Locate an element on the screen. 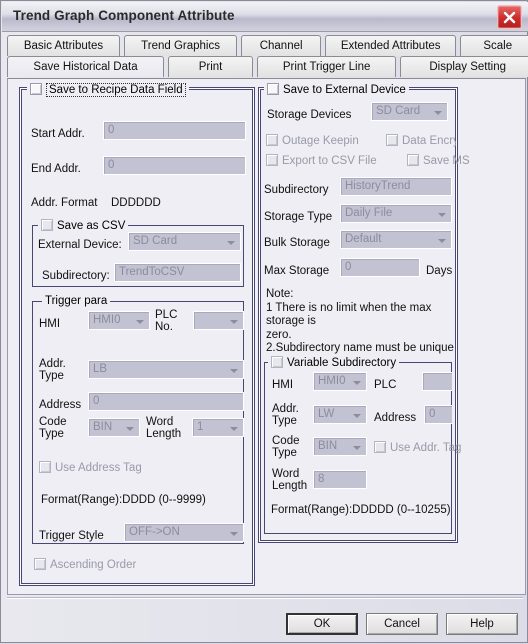 The height and width of the screenshot is (644, 528). trigger-code-type-select: BIN is located at coordinates (114, 427).